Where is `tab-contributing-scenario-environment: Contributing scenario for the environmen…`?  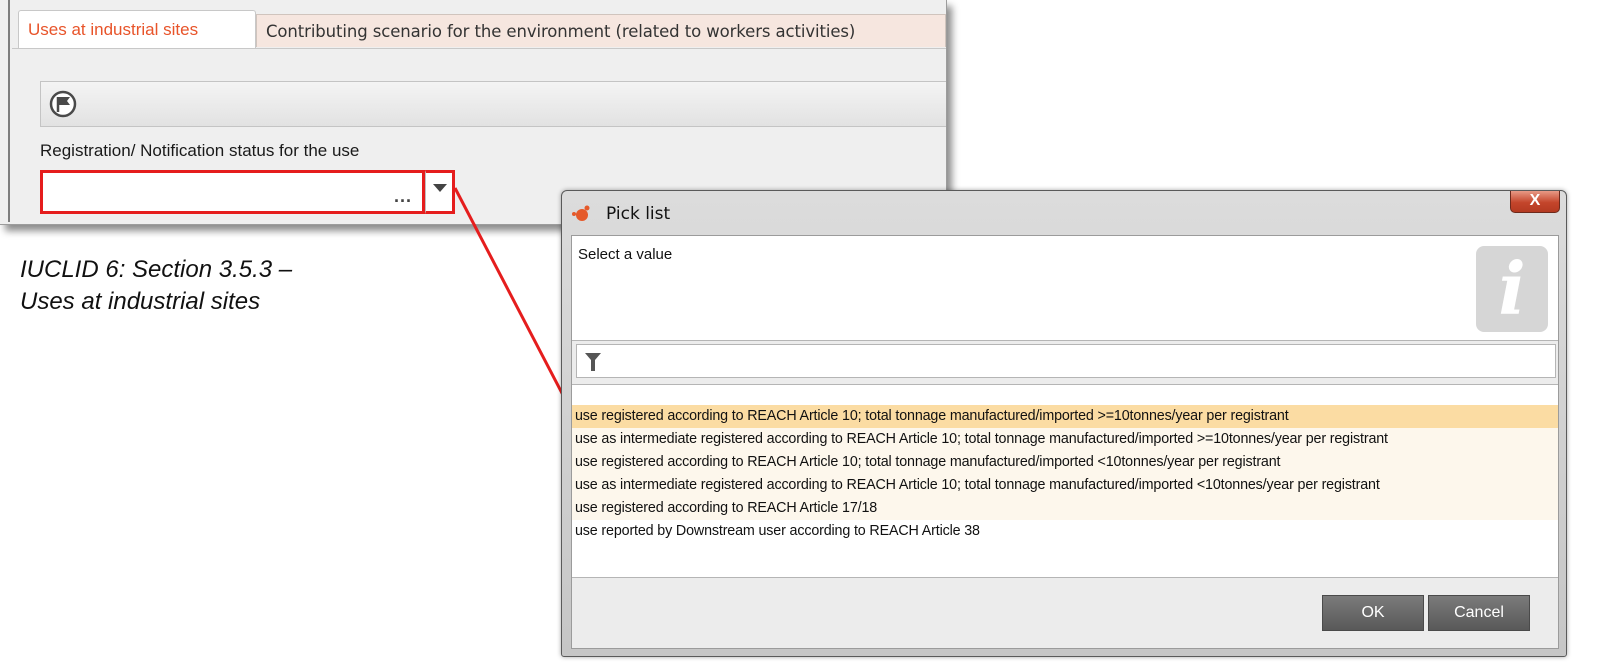 tab-contributing-scenario-environment: Contributing scenario for the environmen… is located at coordinates (601, 30).